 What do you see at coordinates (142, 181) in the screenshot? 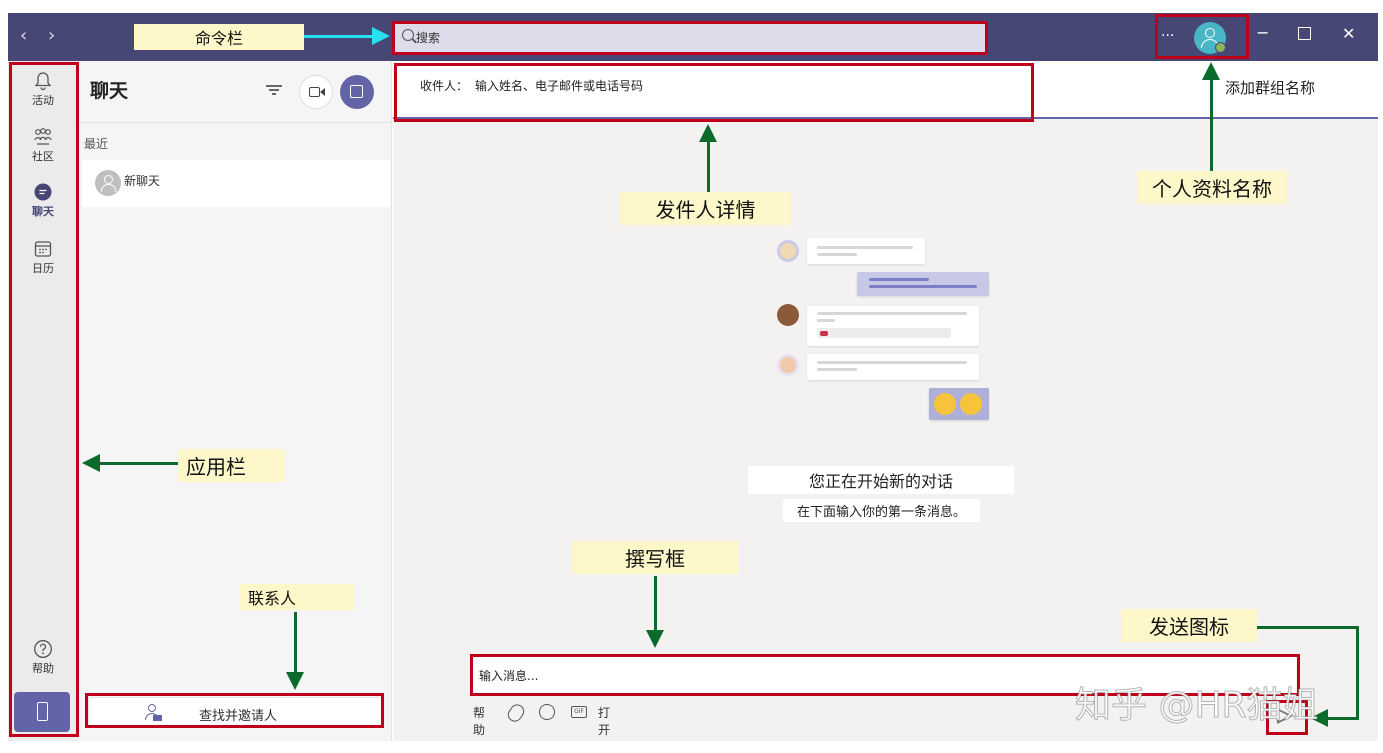
I see `chat-name: 新聊天` at bounding box center [142, 181].